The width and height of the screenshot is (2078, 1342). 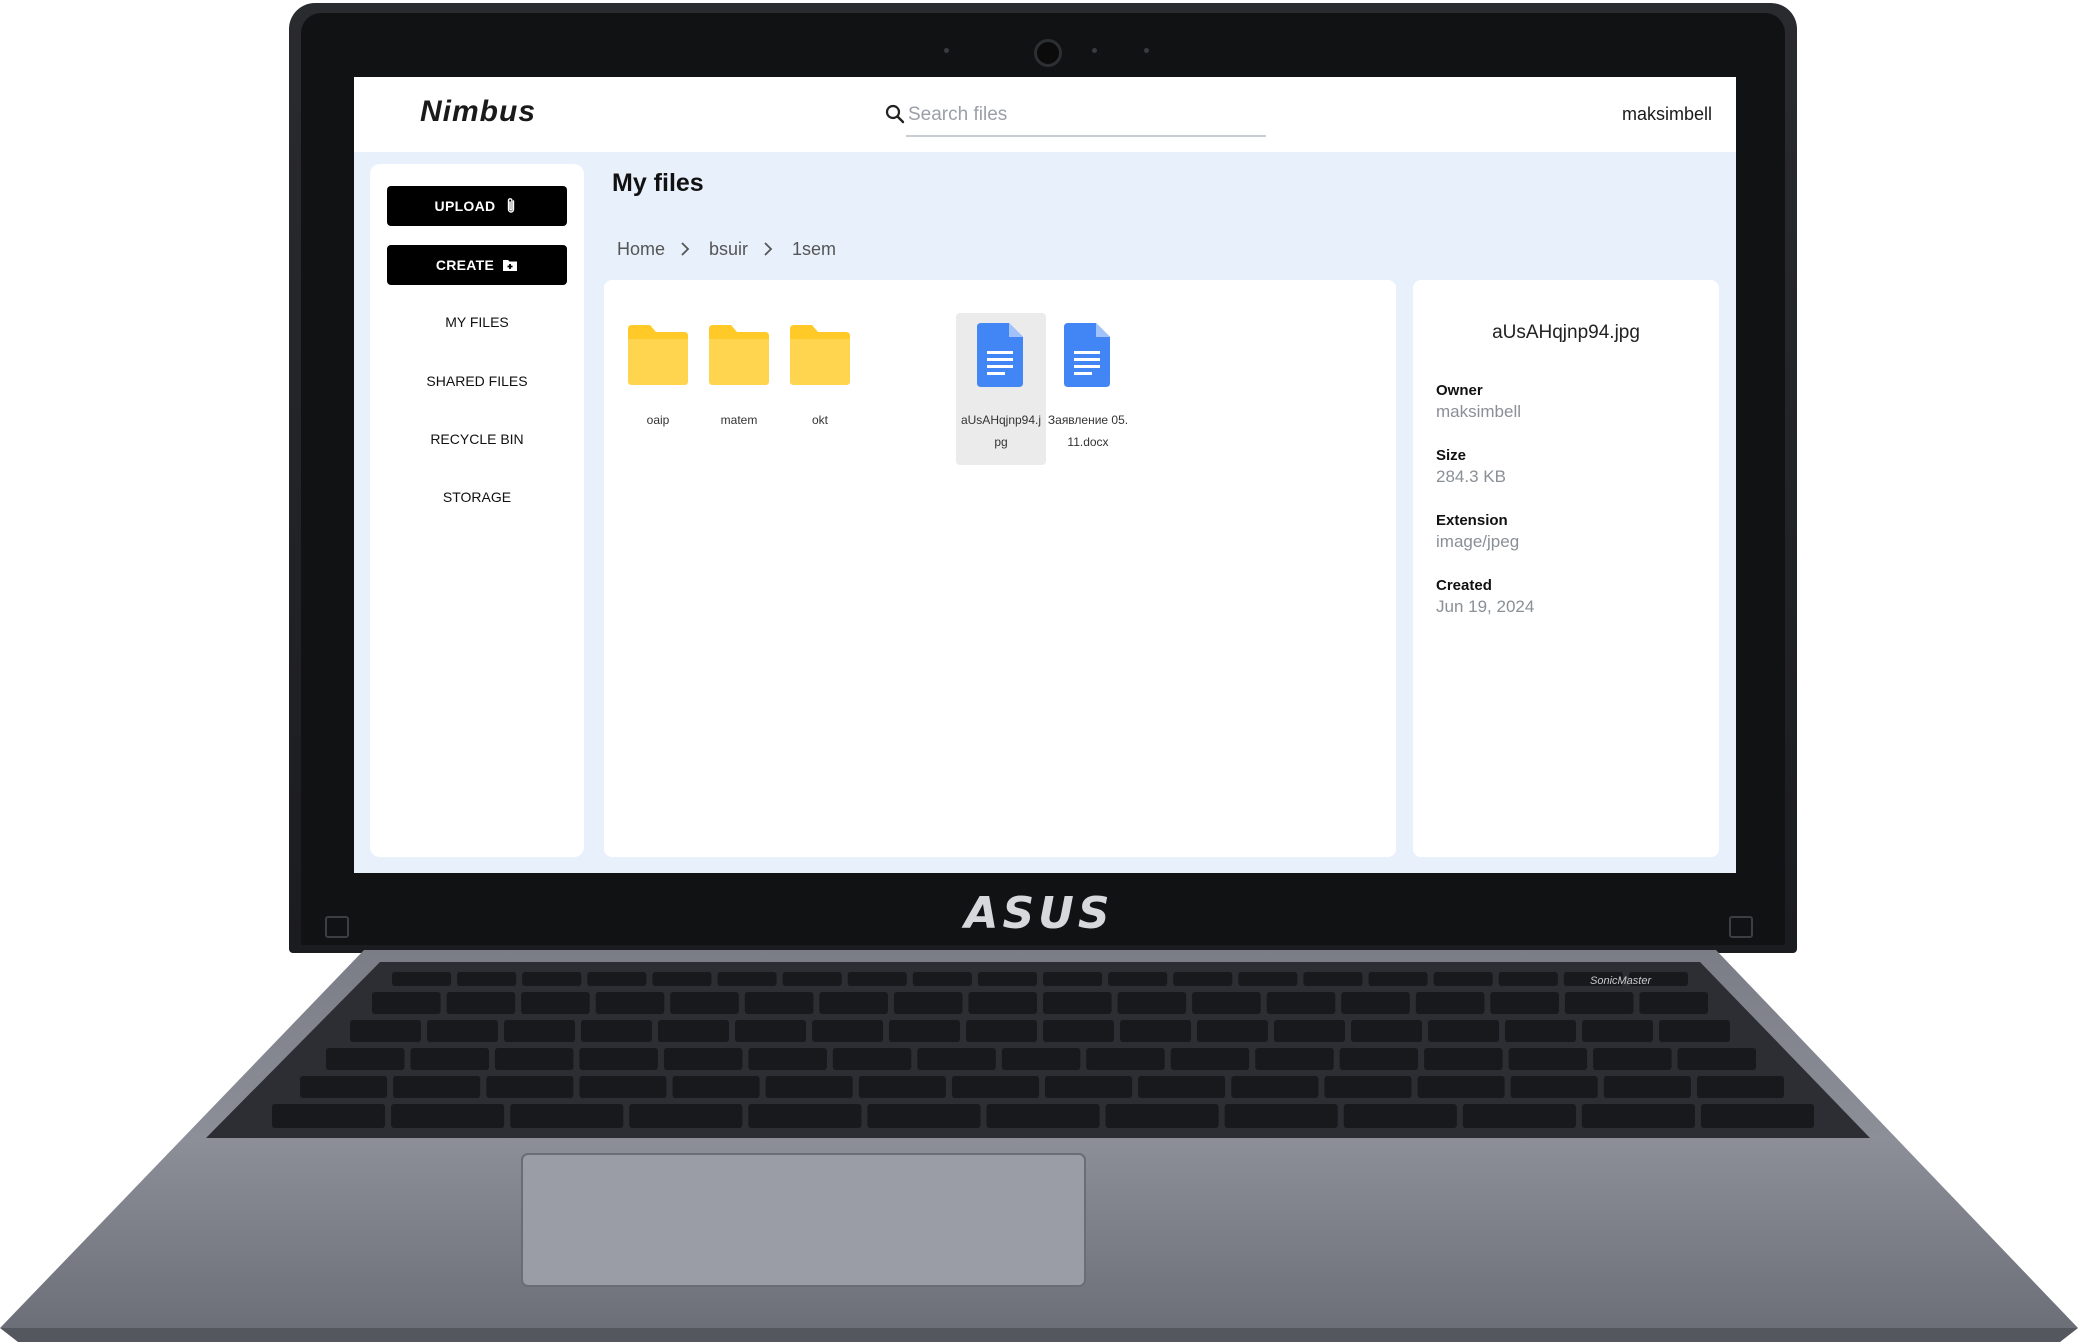 I want to click on search-icon, so click(x=895, y=114).